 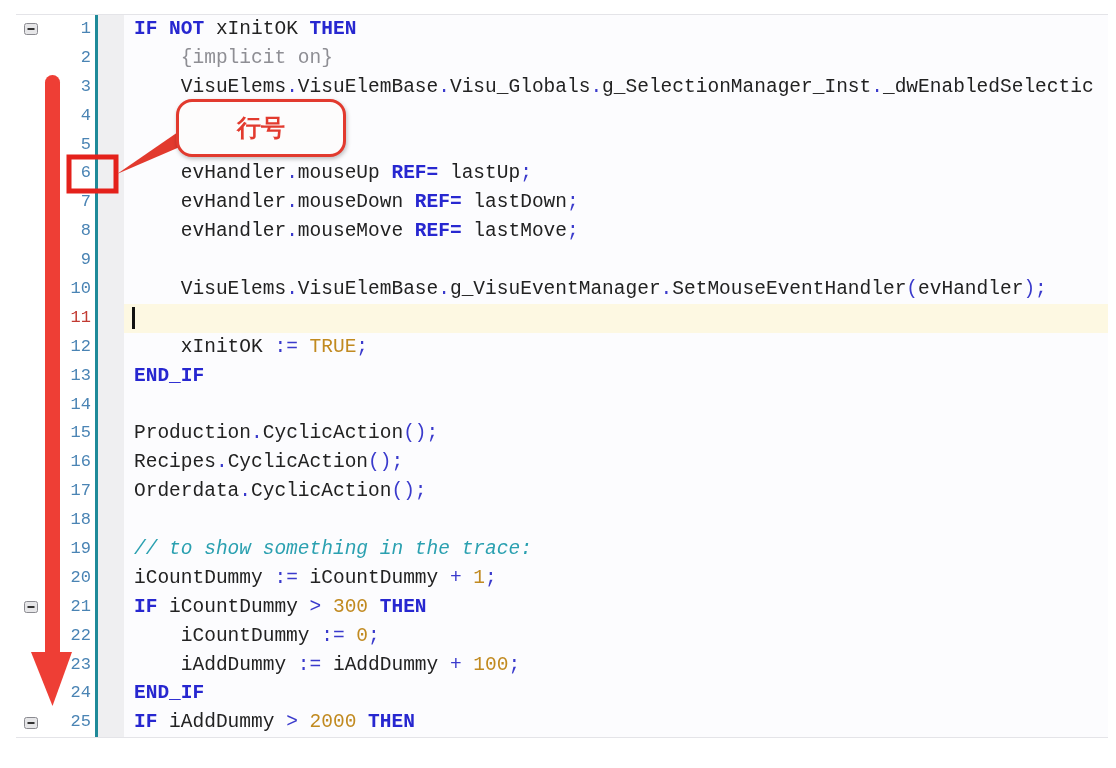 I want to click on line-number: 12, so click(x=80, y=346).